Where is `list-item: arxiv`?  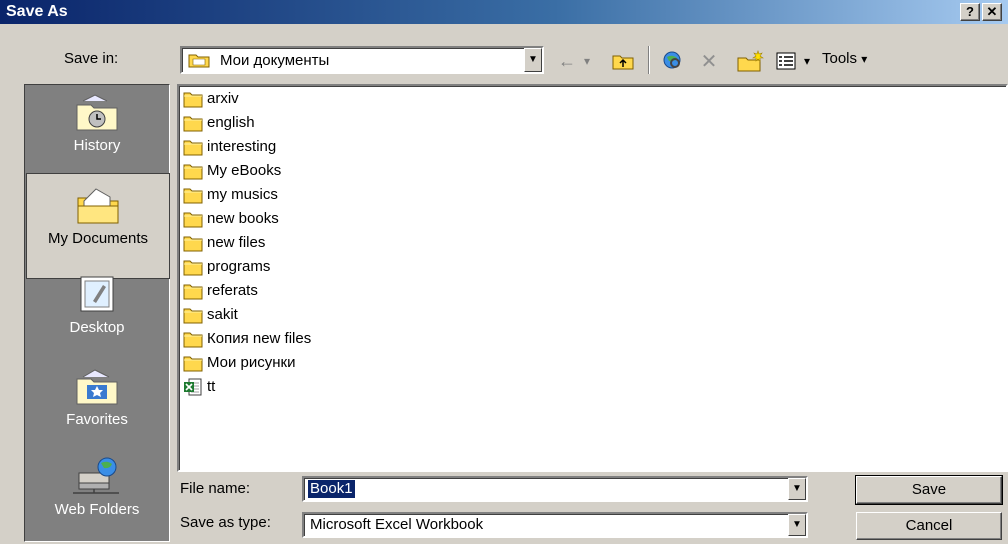 list-item: arxiv is located at coordinates (211, 99).